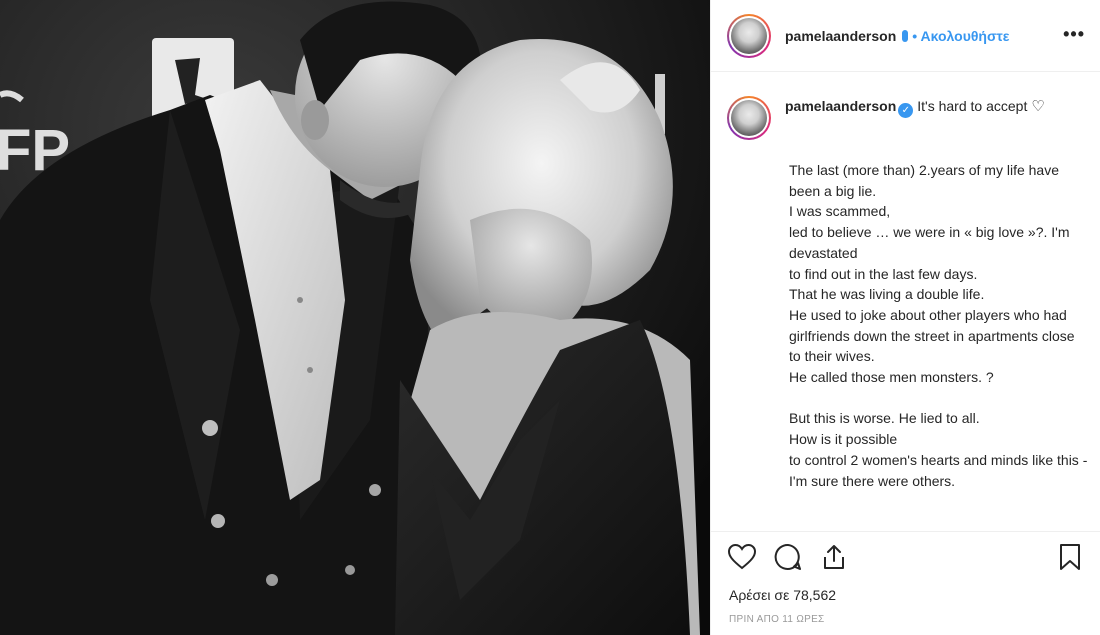 The height and width of the screenshot is (635, 1100). I want to click on caption-title: It's hard to accept, so click(972, 106).